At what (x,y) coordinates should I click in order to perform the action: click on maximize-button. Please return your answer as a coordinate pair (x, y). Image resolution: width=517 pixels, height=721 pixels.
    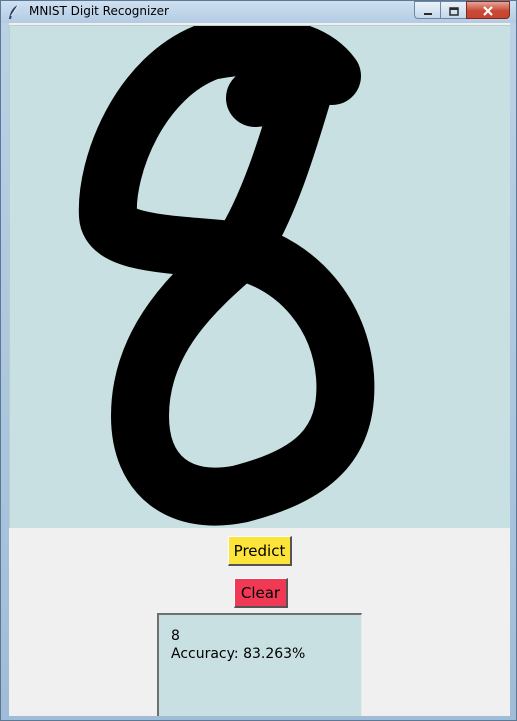
    Looking at the image, I should click on (453, 10).